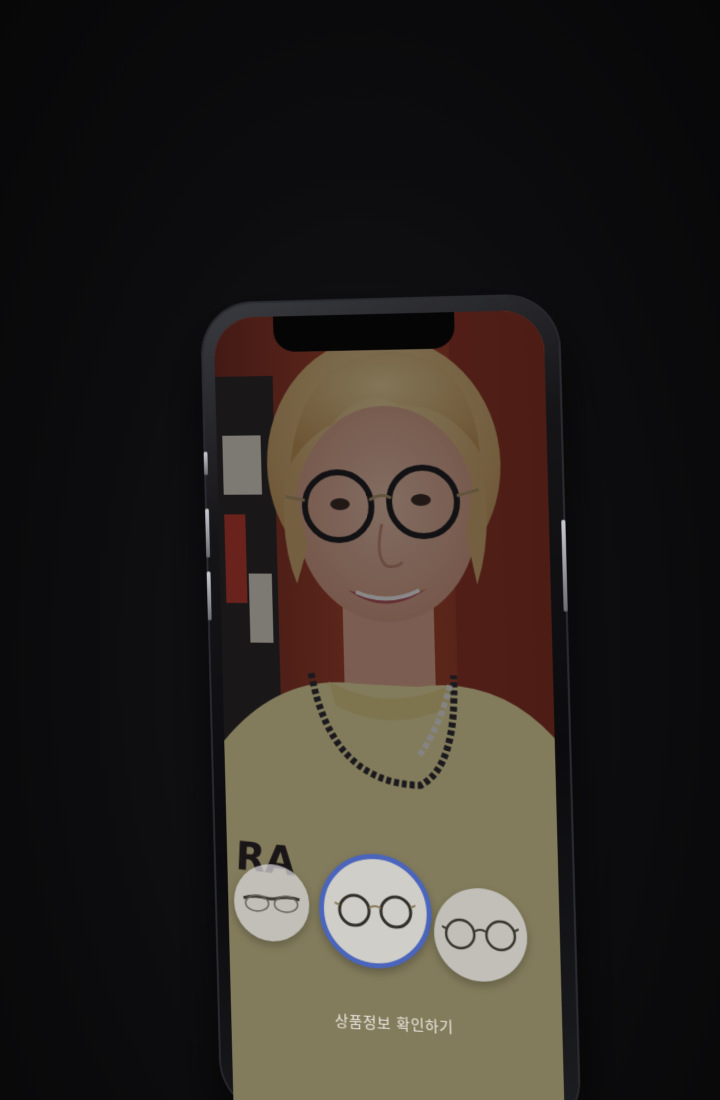  Describe the element at coordinates (364, 332) in the screenshot. I see `camera-notch` at that location.